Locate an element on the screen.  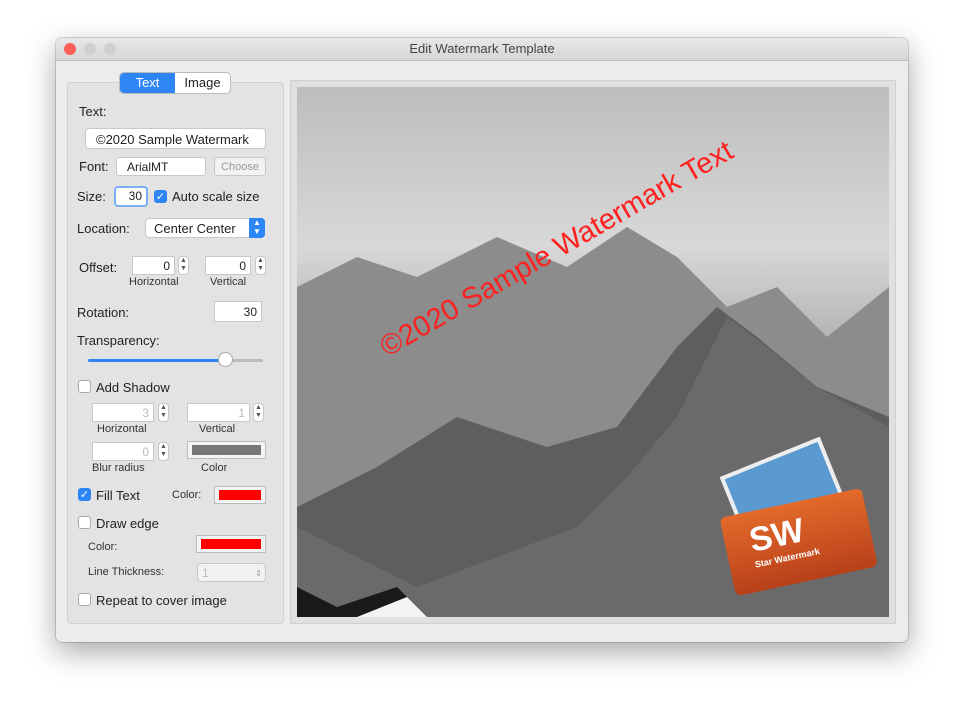
line-thickness-value: 1 is located at coordinates (205, 573).